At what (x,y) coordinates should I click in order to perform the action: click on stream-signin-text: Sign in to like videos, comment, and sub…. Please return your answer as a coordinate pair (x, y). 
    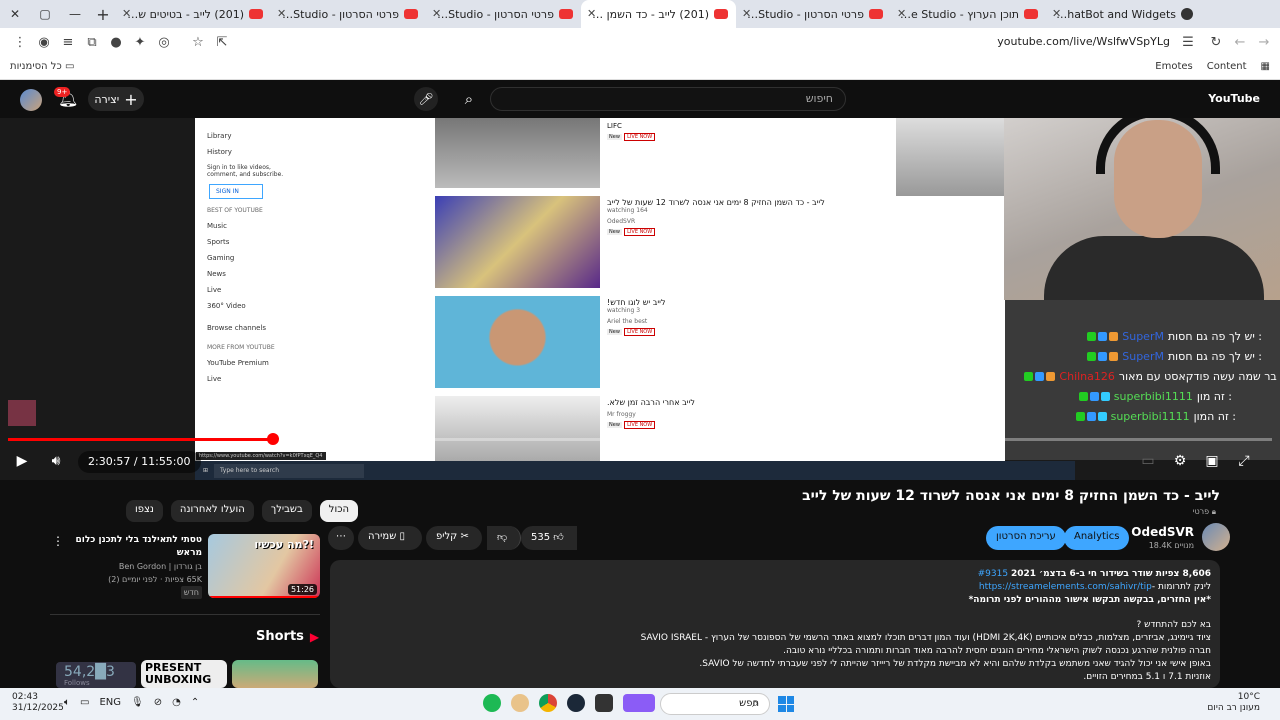
    Looking at the image, I should click on (245, 171).